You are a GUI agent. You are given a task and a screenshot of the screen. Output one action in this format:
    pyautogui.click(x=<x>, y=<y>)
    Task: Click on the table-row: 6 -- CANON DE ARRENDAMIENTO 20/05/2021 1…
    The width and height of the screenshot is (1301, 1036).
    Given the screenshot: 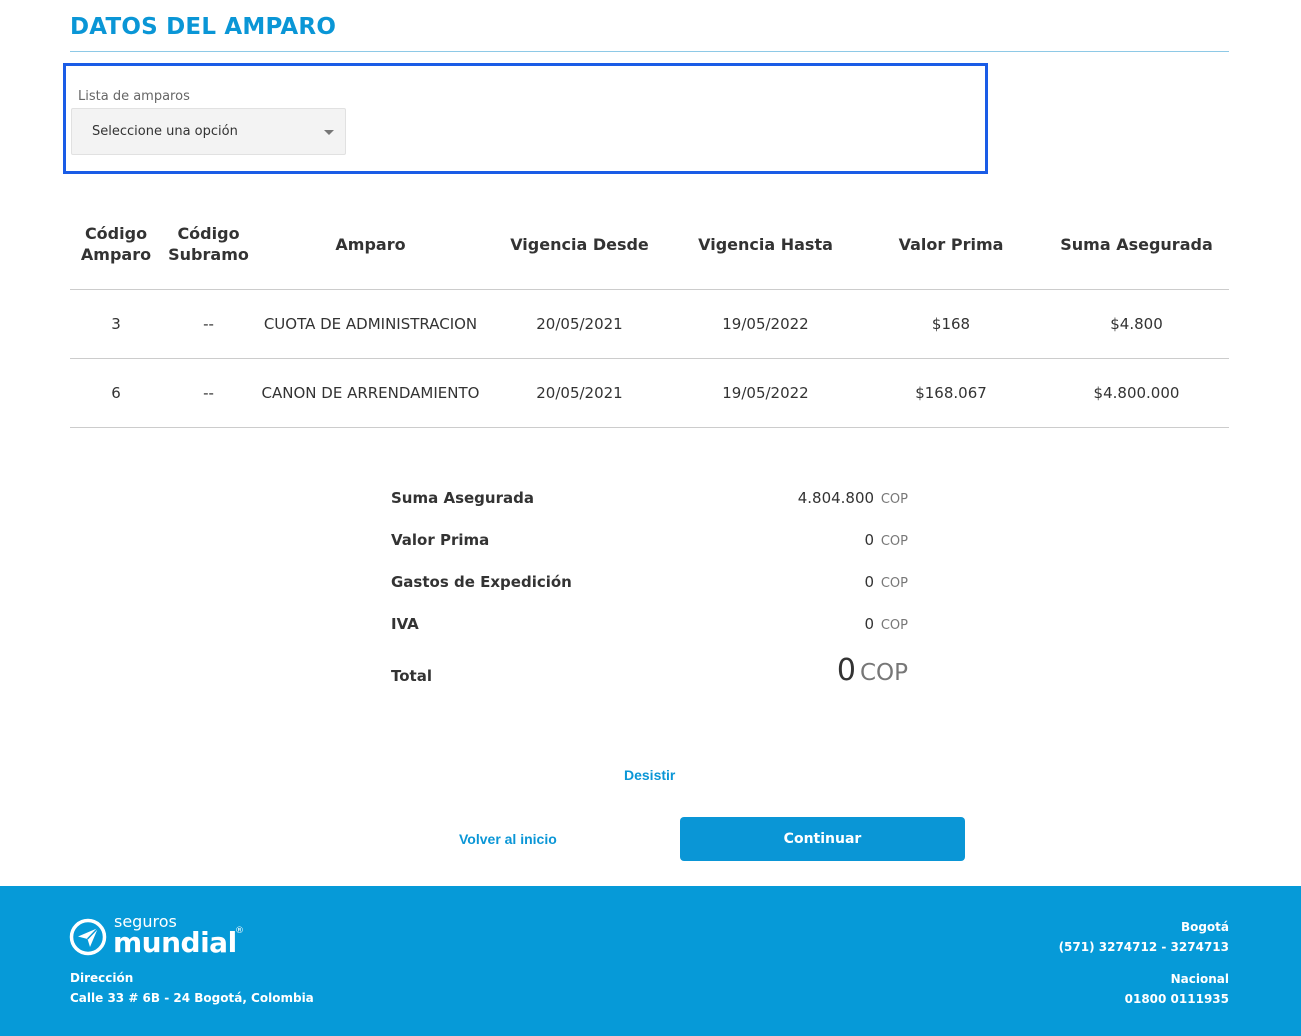 What is the action you would take?
    pyautogui.click(x=649, y=393)
    